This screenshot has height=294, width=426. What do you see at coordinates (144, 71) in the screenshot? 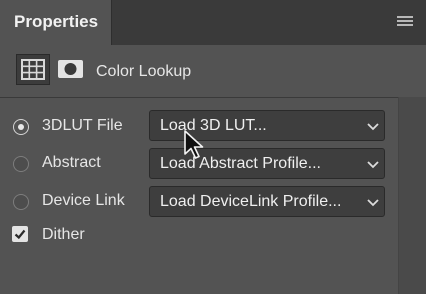
I see `adjustment-title: Color Lookup` at bounding box center [144, 71].